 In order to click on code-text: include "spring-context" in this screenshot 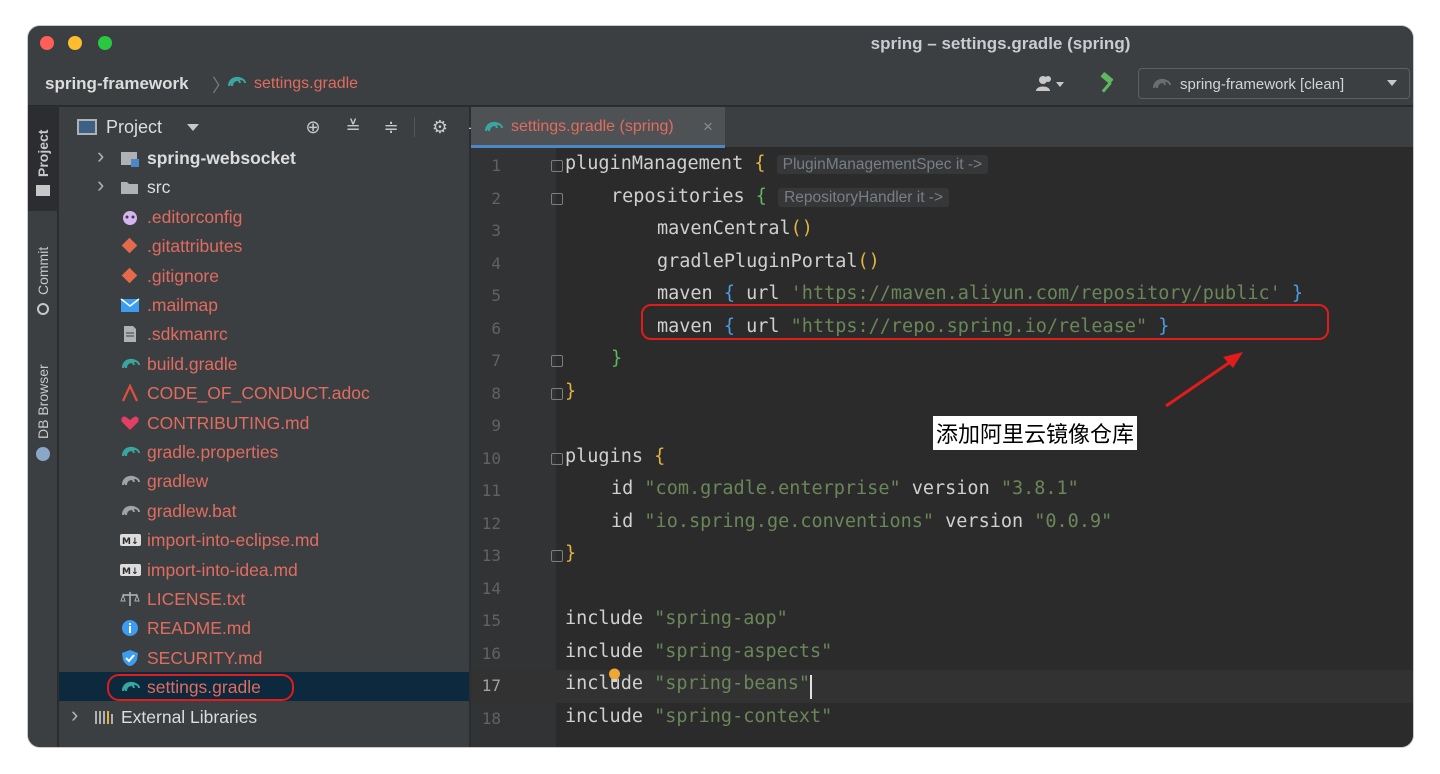, I will do `click(699, 716)`.